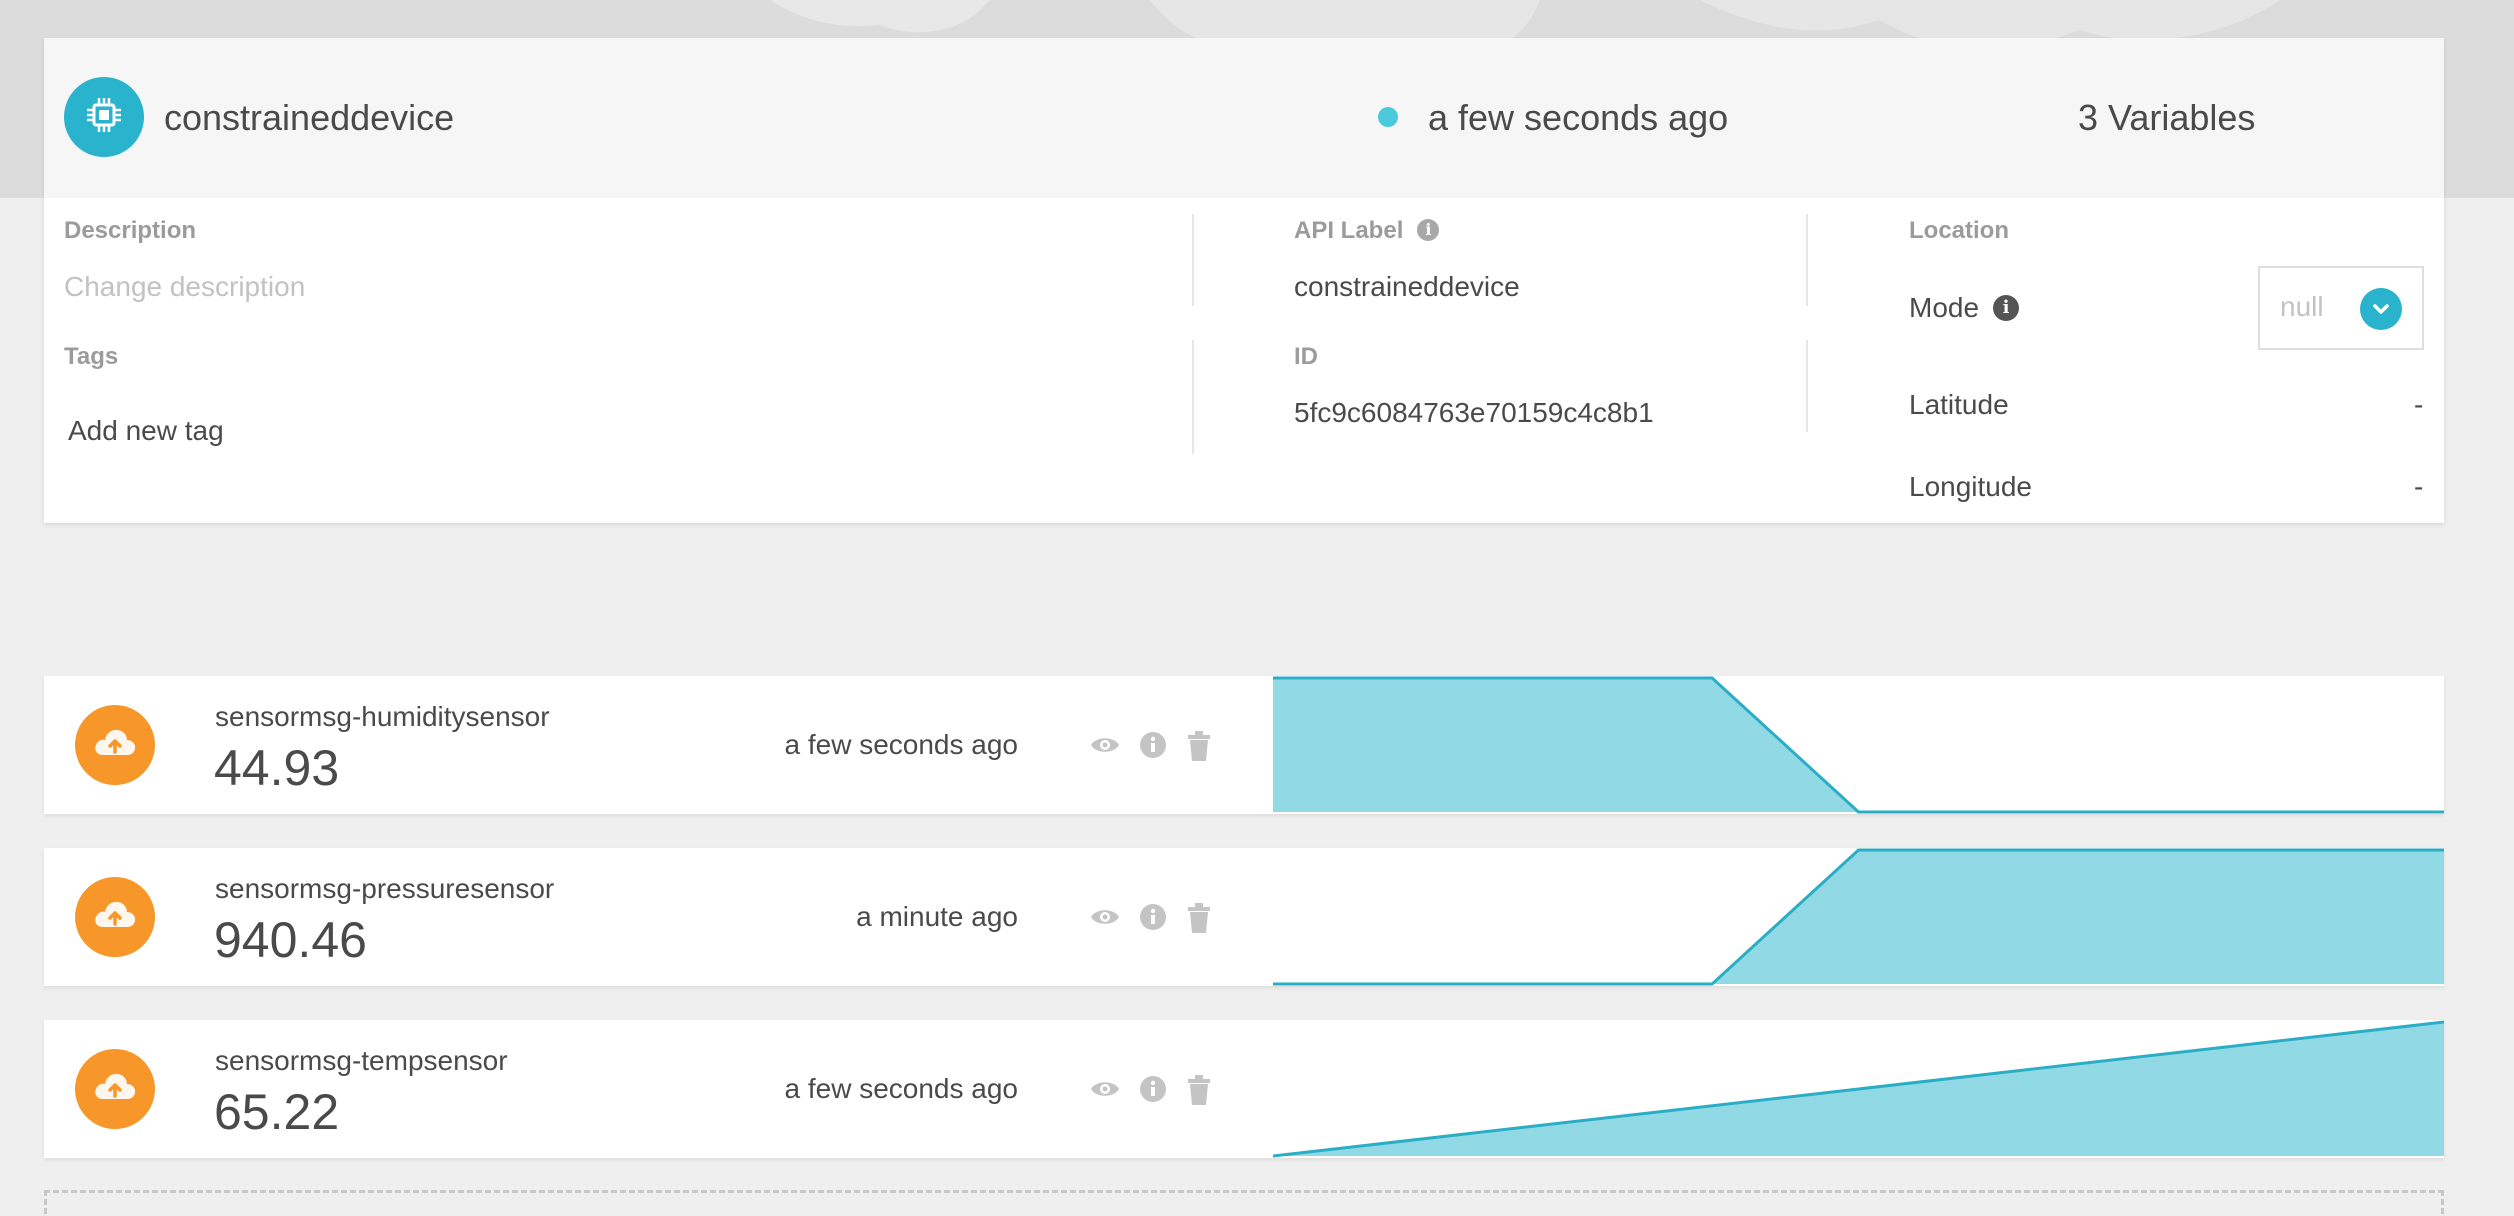 The width and height of the screenshot is (2514, 1216). Describe the element at coordinates (1244, 1203) in the screenshot. I see `add-variable-area` at that location.